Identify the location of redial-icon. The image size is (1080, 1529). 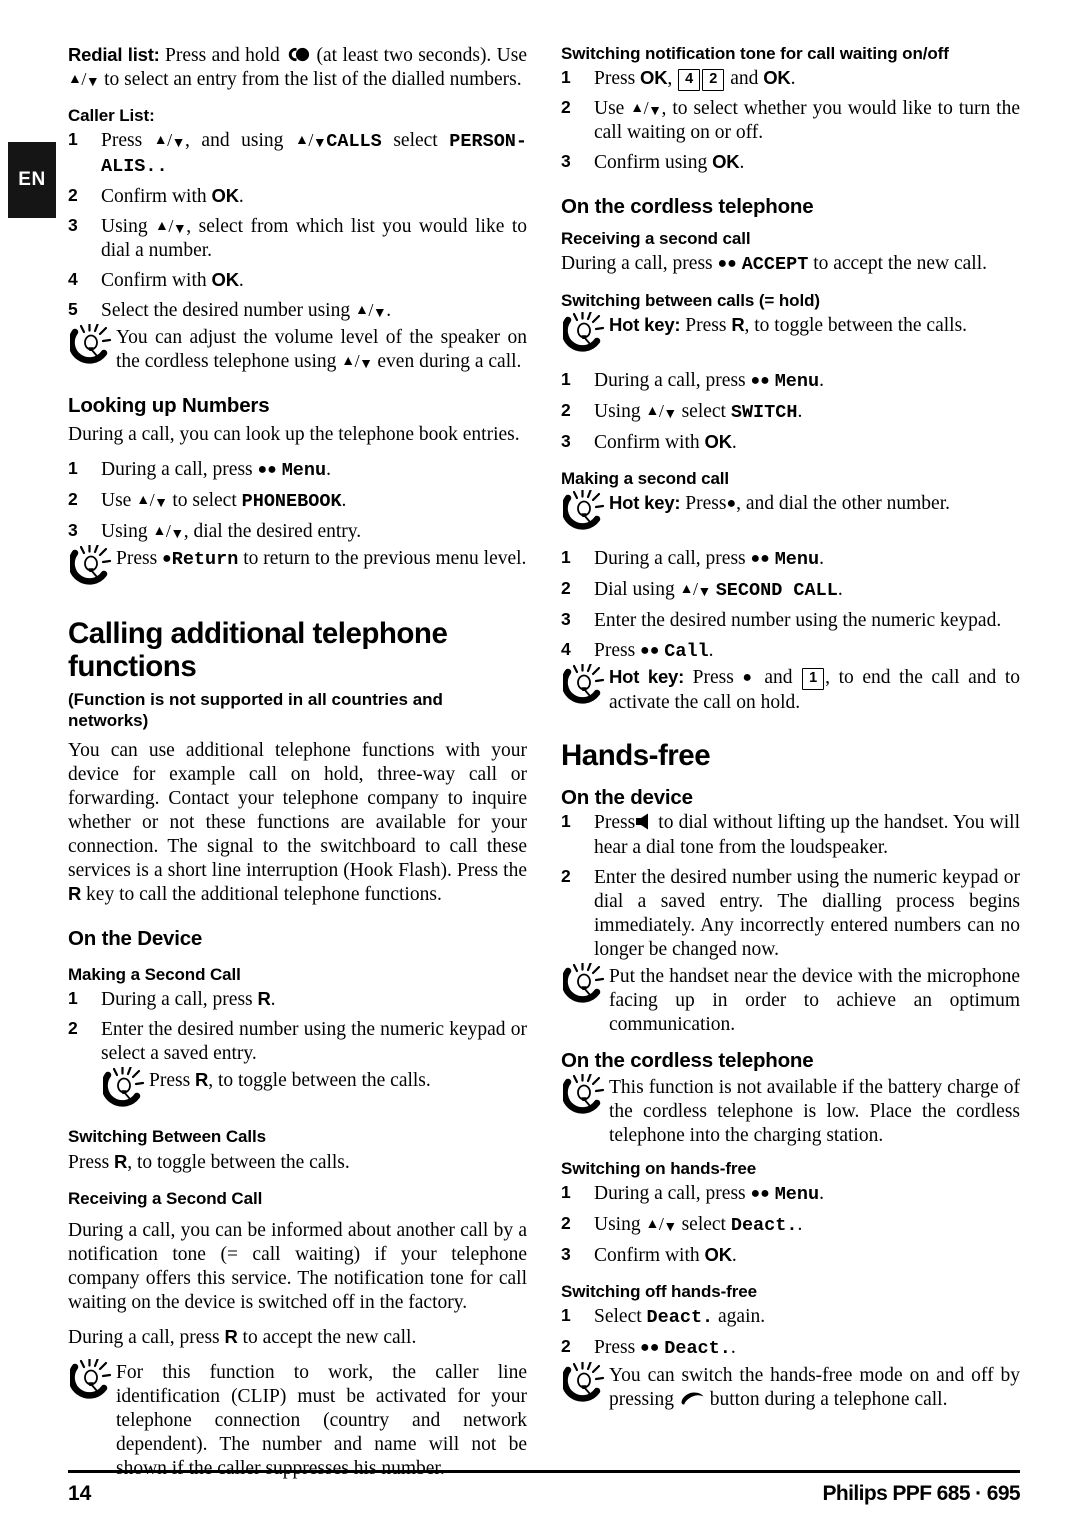
(298, 55).